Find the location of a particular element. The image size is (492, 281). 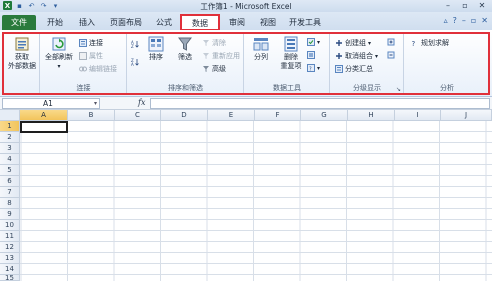

group-get-external: 获取 外部数据 is located at coordinates (22, 63).